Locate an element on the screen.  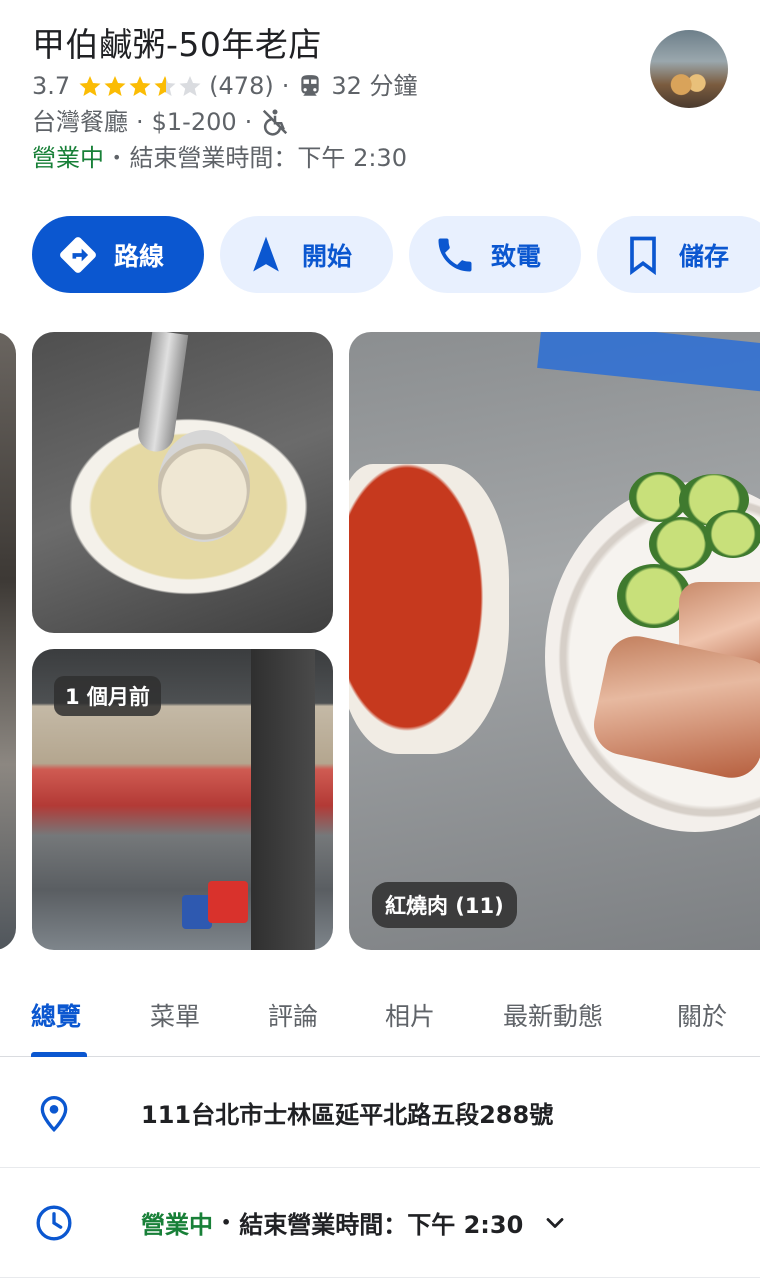
save-label: 儲存 is located at coordinates (704, 256).